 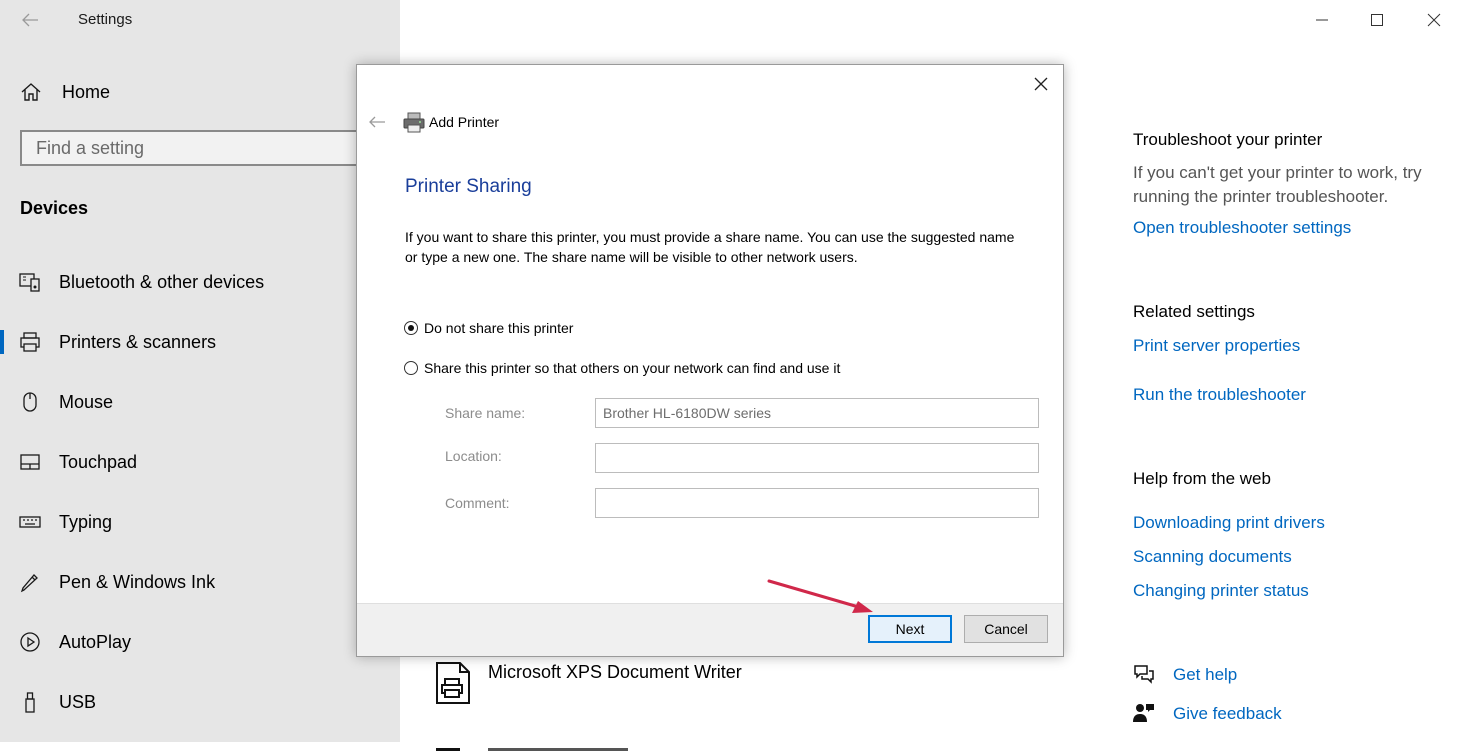 What do you see at coordinates (411, 328) in the screenshot?
I see `do-not-share-radio` at bounding box center [411, 328].